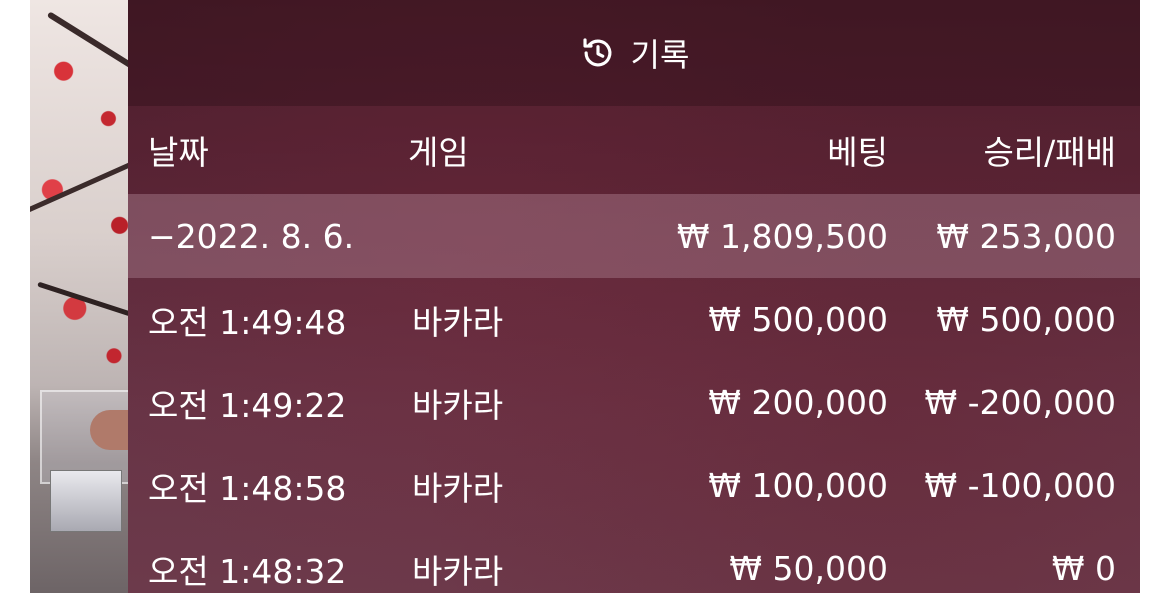  What do you see at coordinates (1020, 485) in the screenshot?
I see `row-result: ₩ -100,000` at bounding box center [1020, 485].